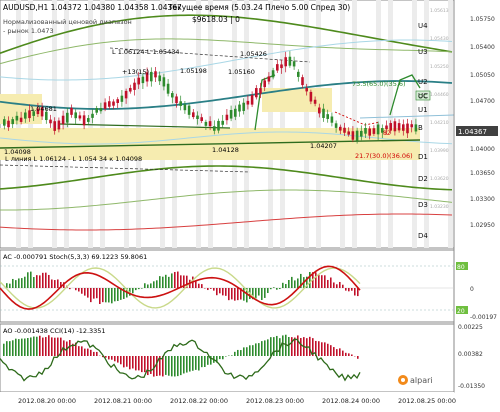 This screenshot has height=412, width=500. What do you see at coordinates (351, 401) in the screenshot?
I see `time-label: 2012.08.24 00:00` at bounding box center [351, 401].